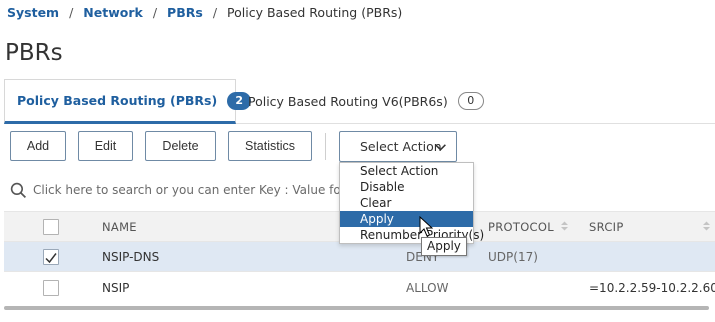 The width and height of the screenshot is (715, 322). Describe the element at coordinates (606, 227) in the screenshot. I see `column-srcip: SRCIP` at that location.